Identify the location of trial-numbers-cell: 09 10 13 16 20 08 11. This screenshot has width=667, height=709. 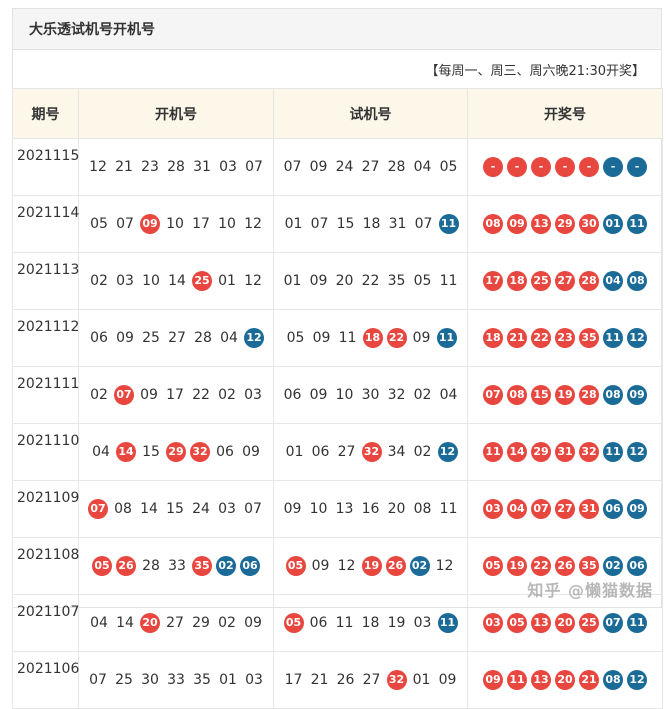
(370, 509).